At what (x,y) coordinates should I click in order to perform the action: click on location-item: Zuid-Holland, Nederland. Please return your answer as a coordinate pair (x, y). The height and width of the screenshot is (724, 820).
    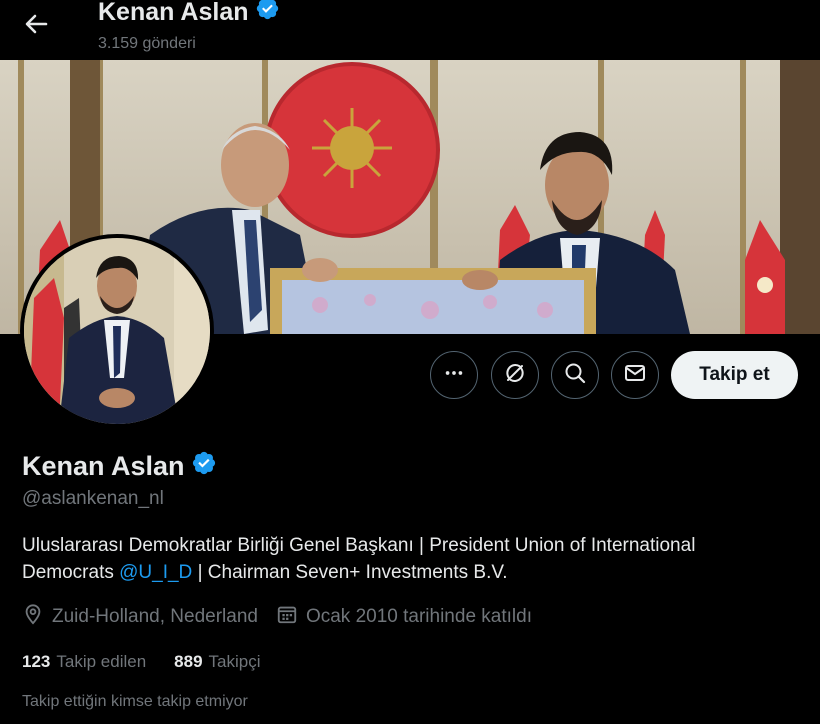
    Looking at the image, I should click on (140, 617).